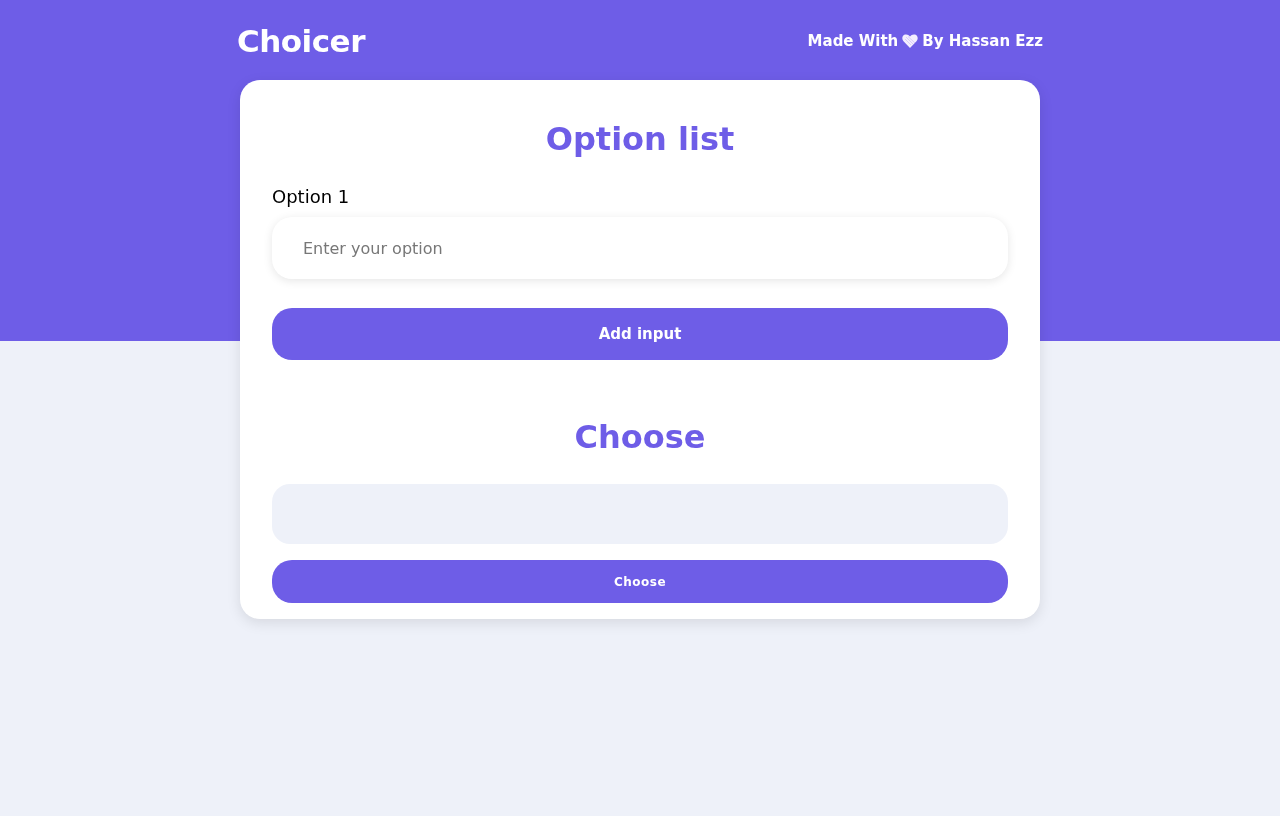  Describe the element at coordinates (301, 40) in the screenshot. I see `logo: Choicer` at that location.